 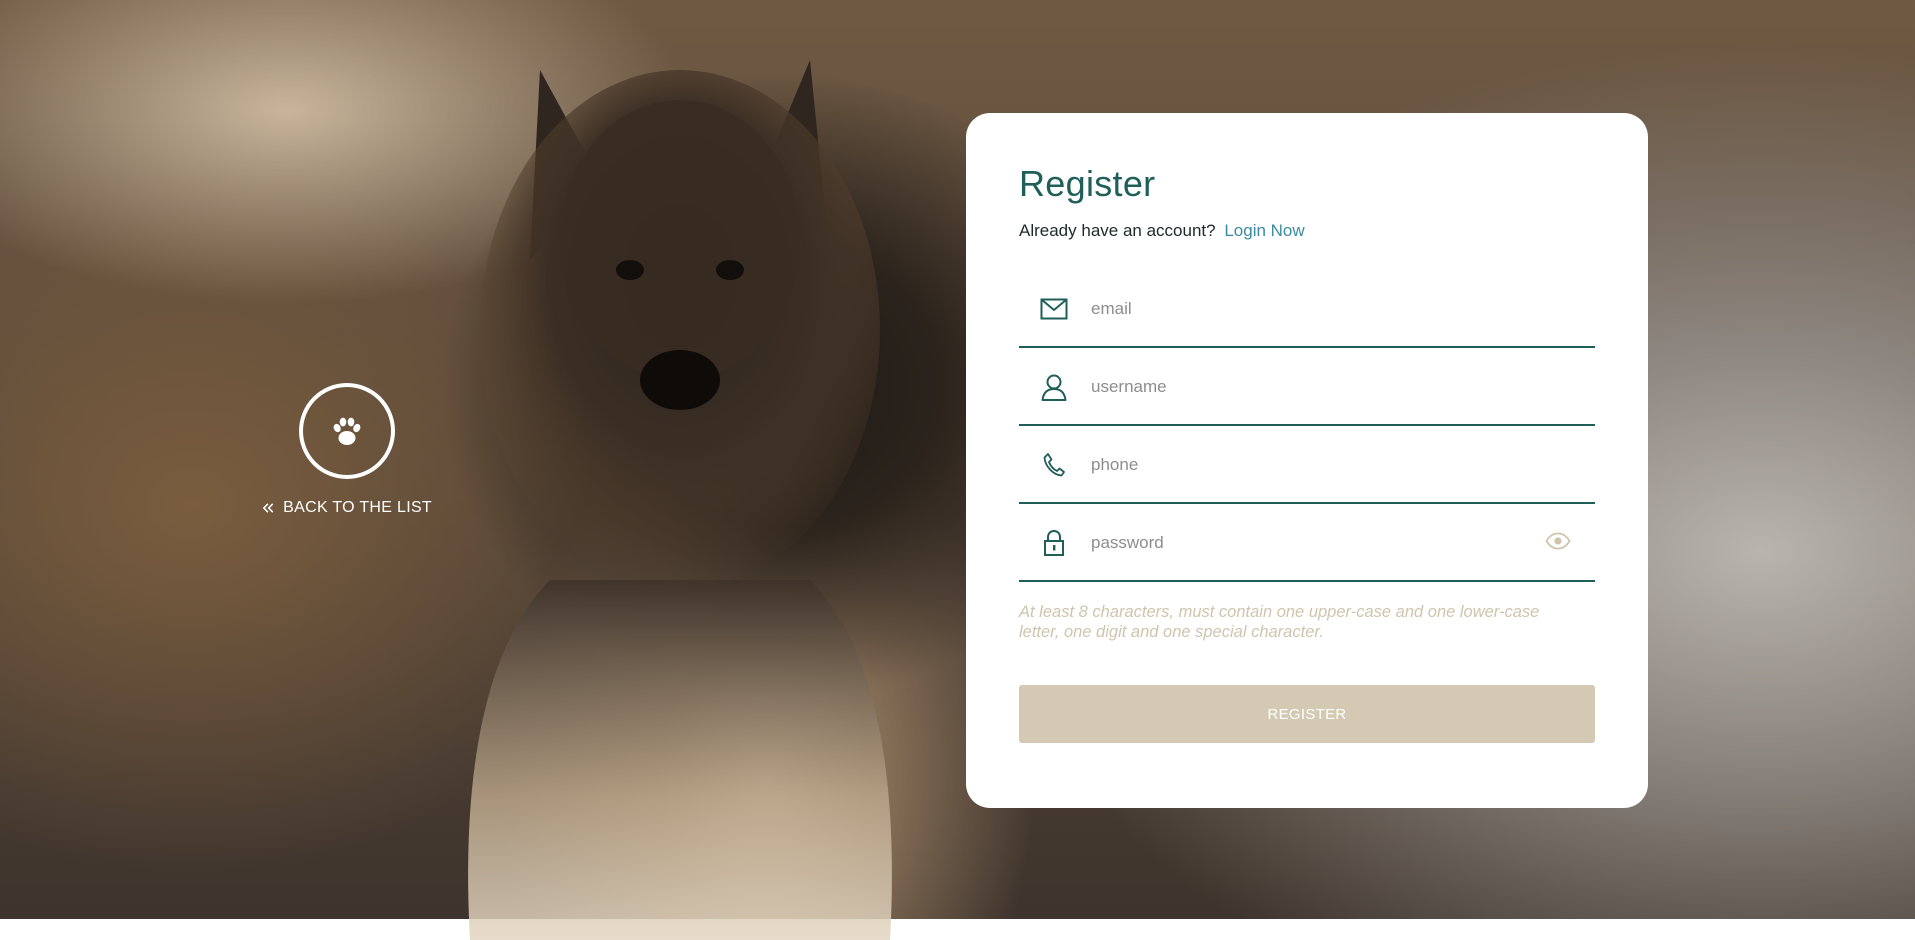 I want to click on back-to-list-link: BACK TO THE LIST, so click(x=347, y=508).